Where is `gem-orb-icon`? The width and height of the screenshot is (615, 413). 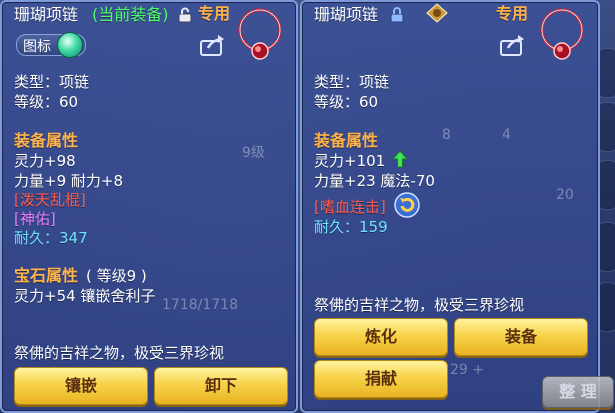
gem-orb-icon is located at coordinates (70, 45).